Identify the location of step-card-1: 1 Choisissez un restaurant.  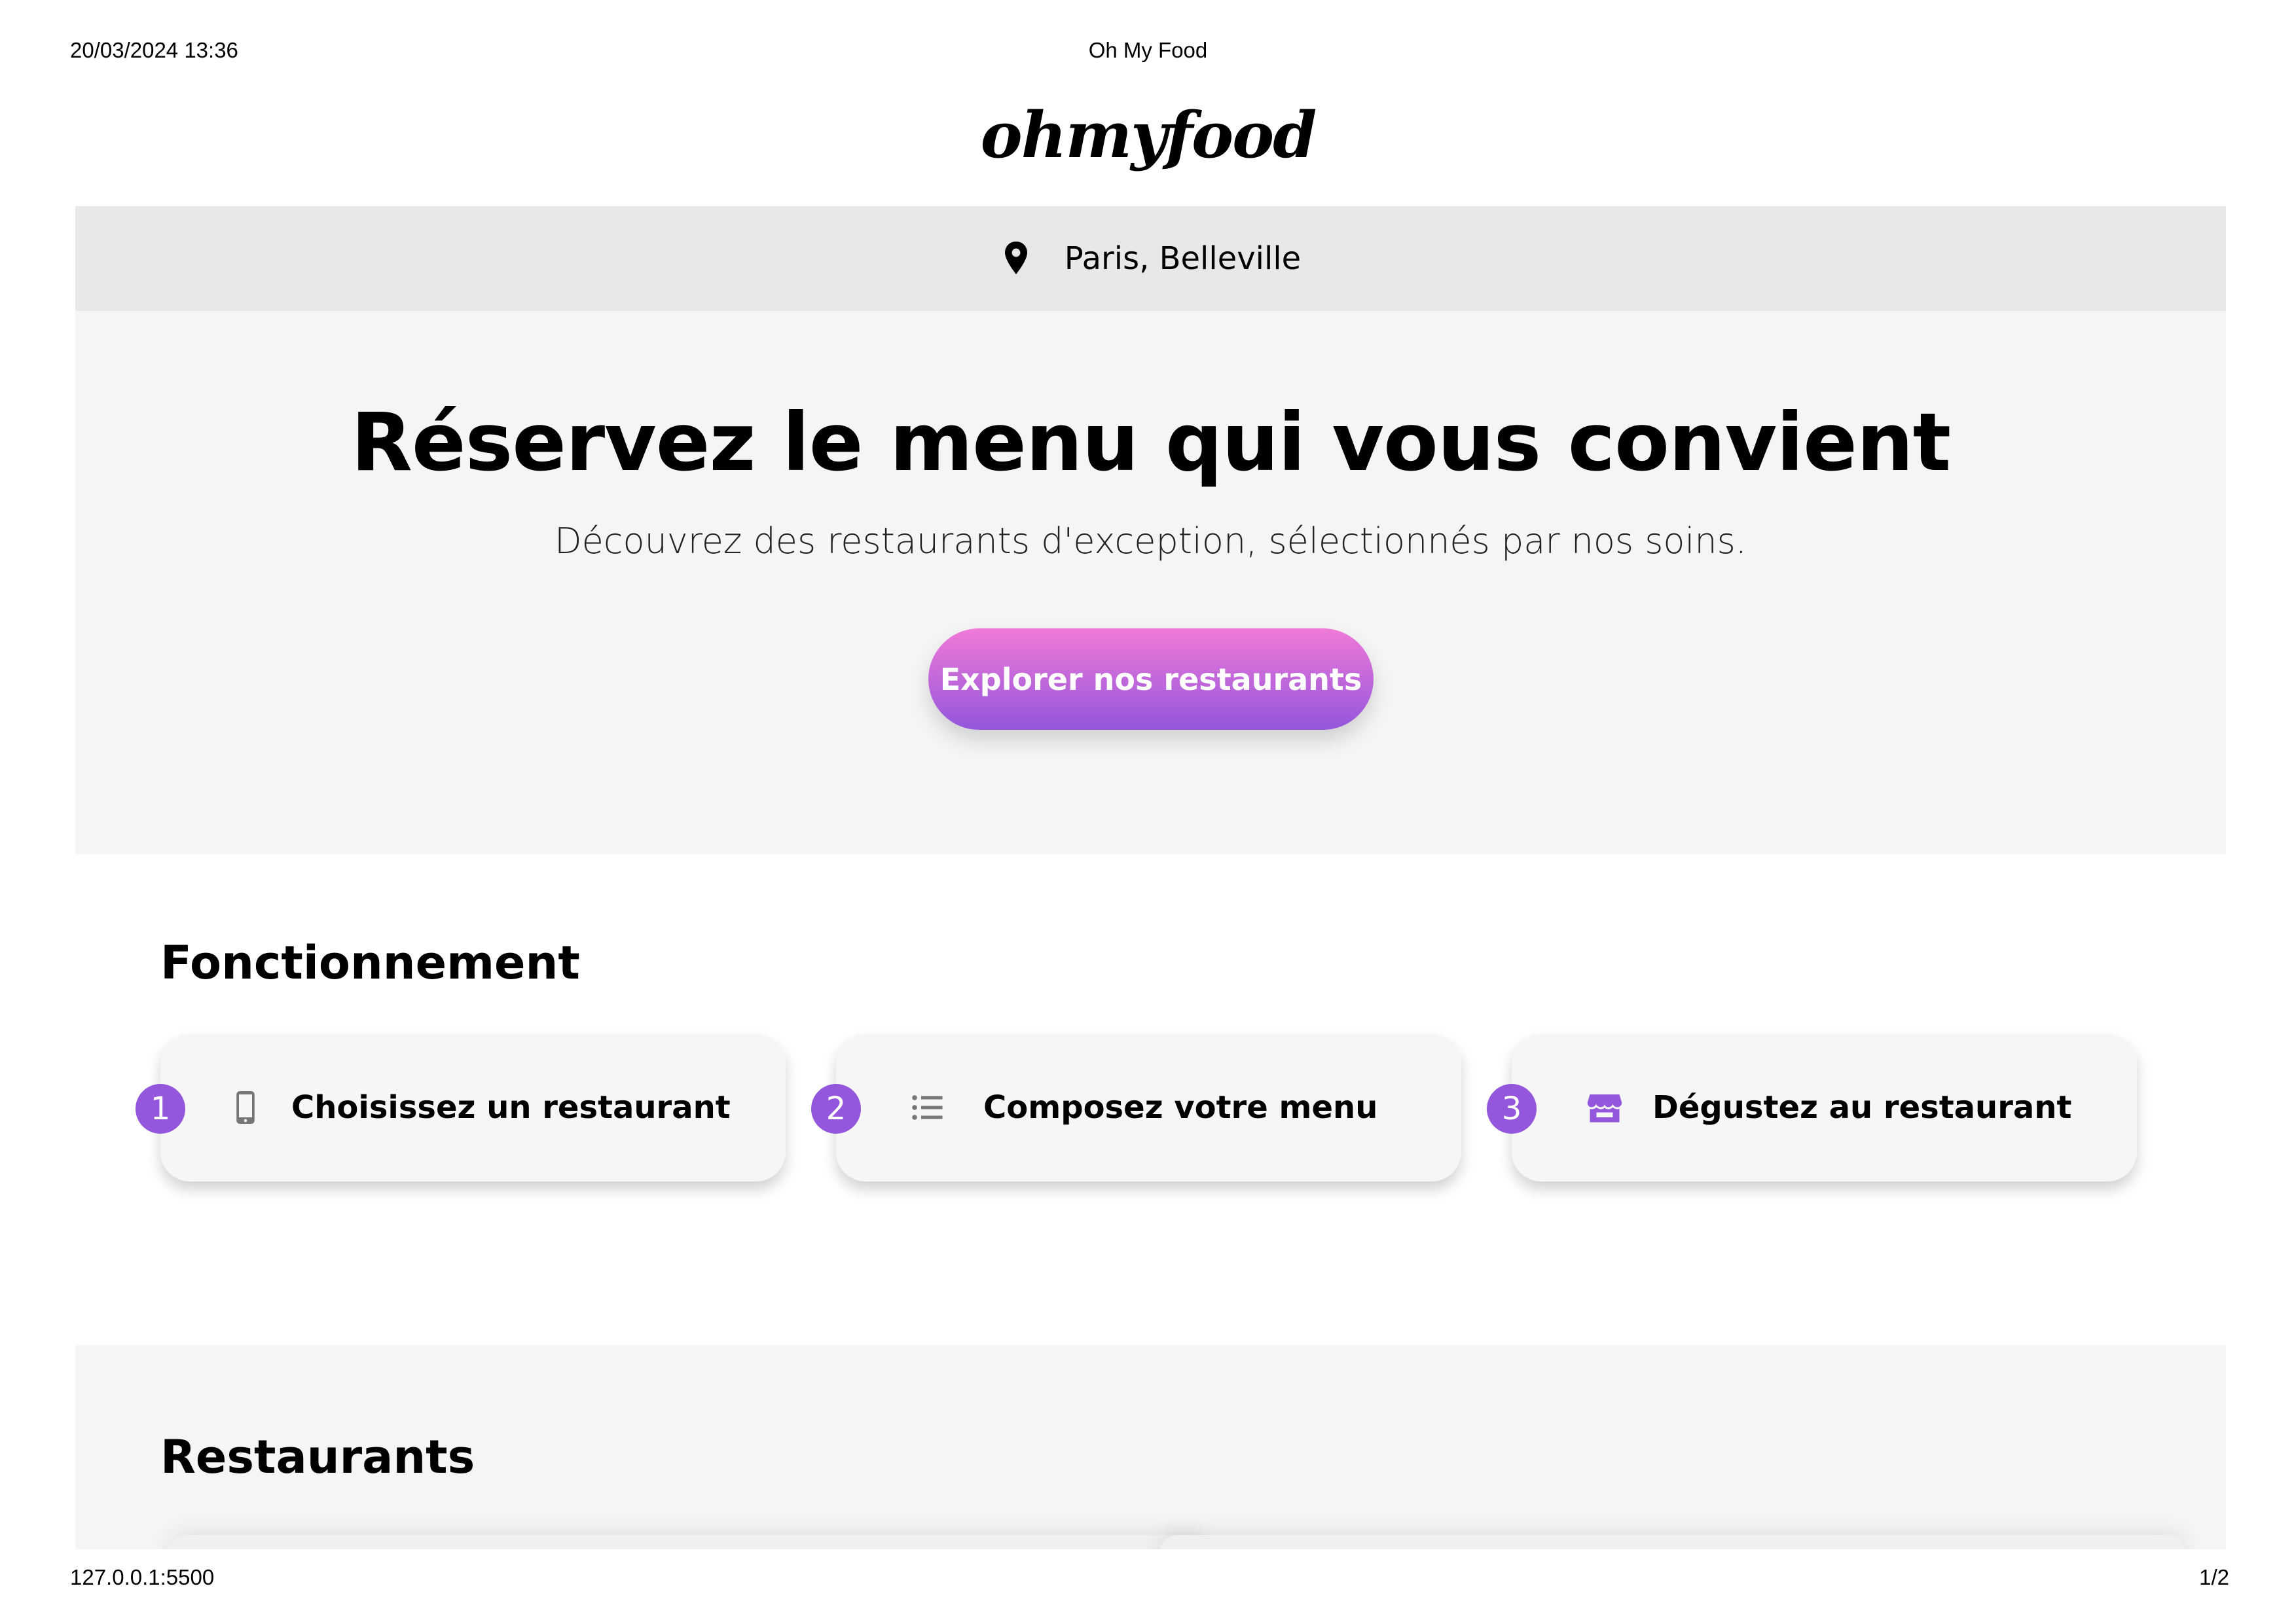
(461, 1107).